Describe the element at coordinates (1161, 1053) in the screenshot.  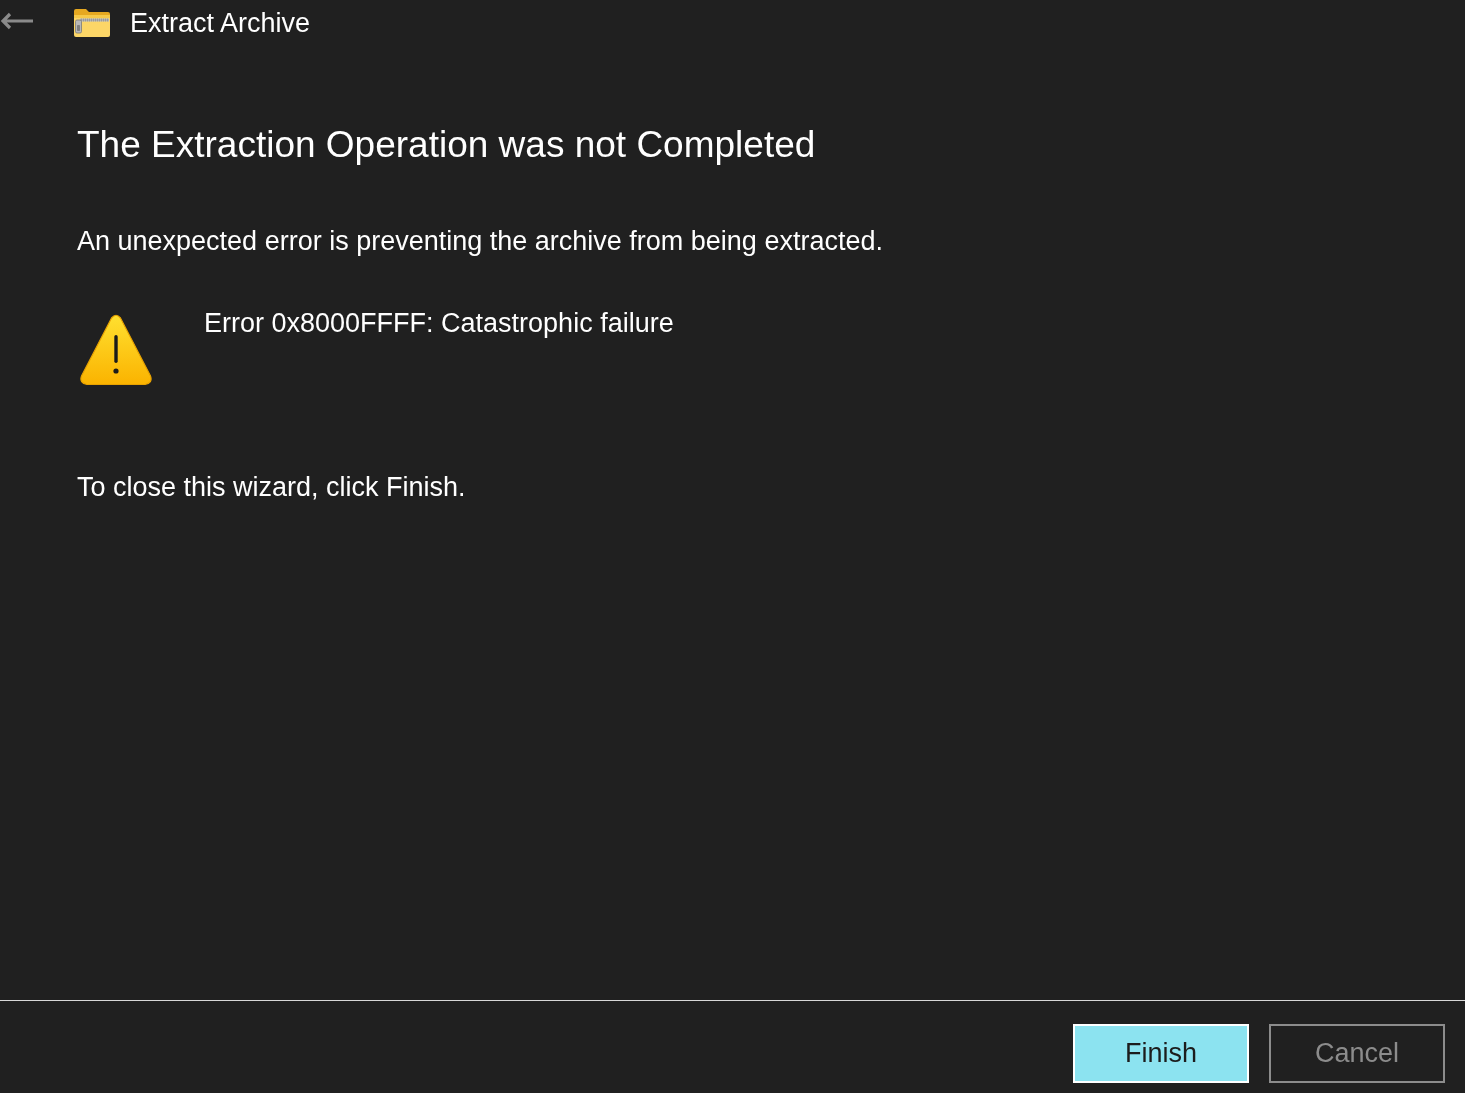
I see `finish-button: Finish` at that location.